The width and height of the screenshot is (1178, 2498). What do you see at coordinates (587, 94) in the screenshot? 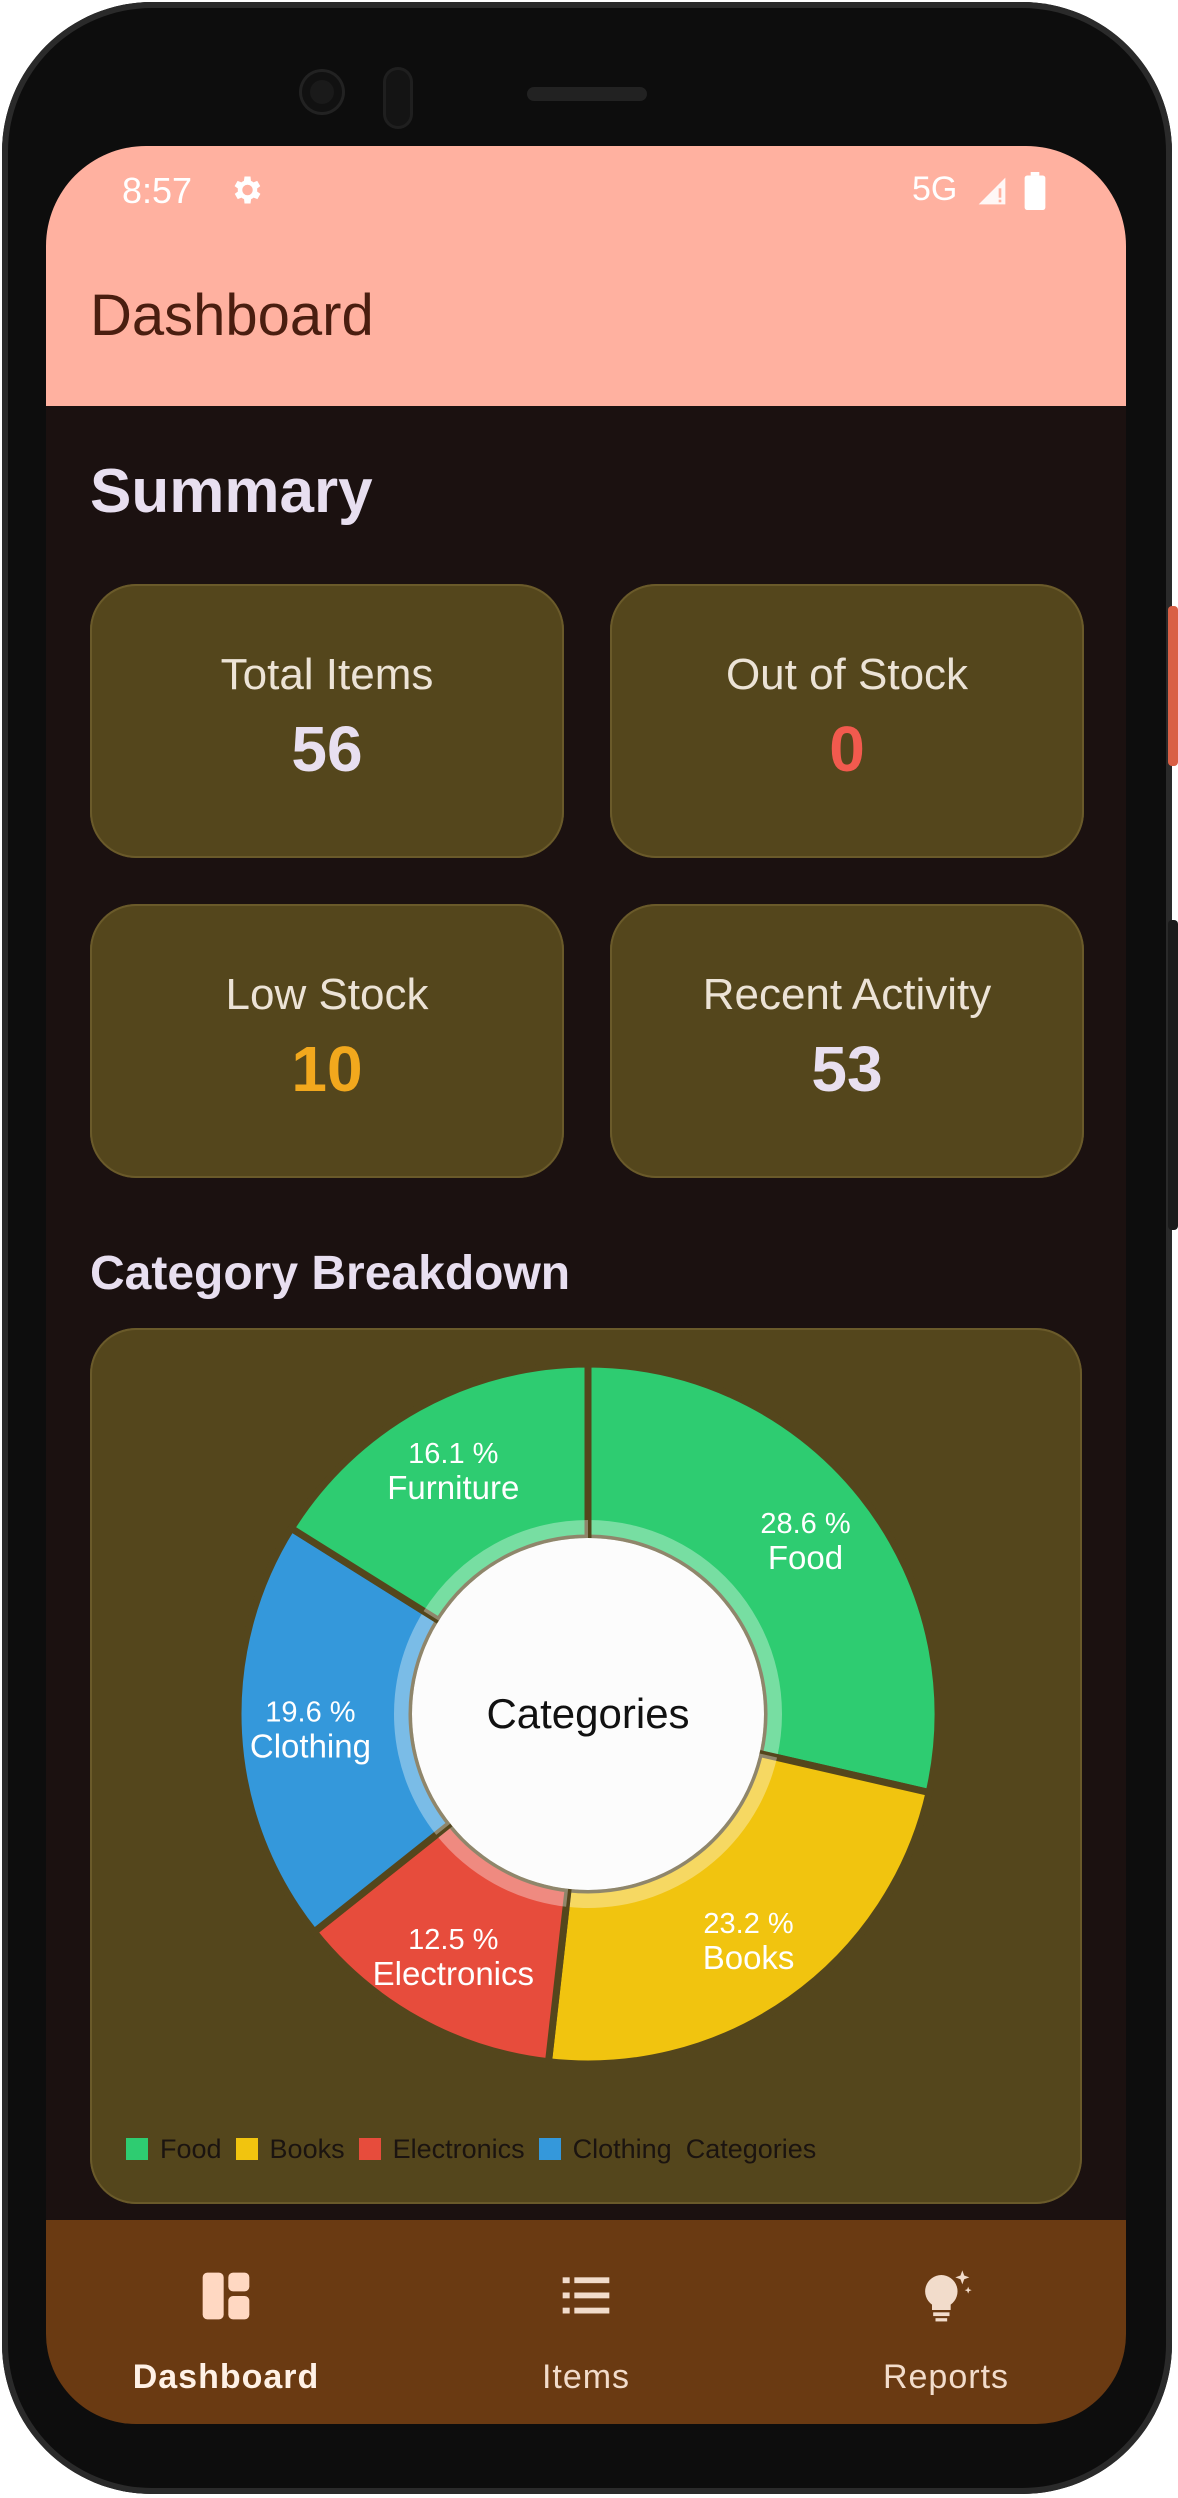
I see `earpiece-speaker` at bounding box center [587, 94].